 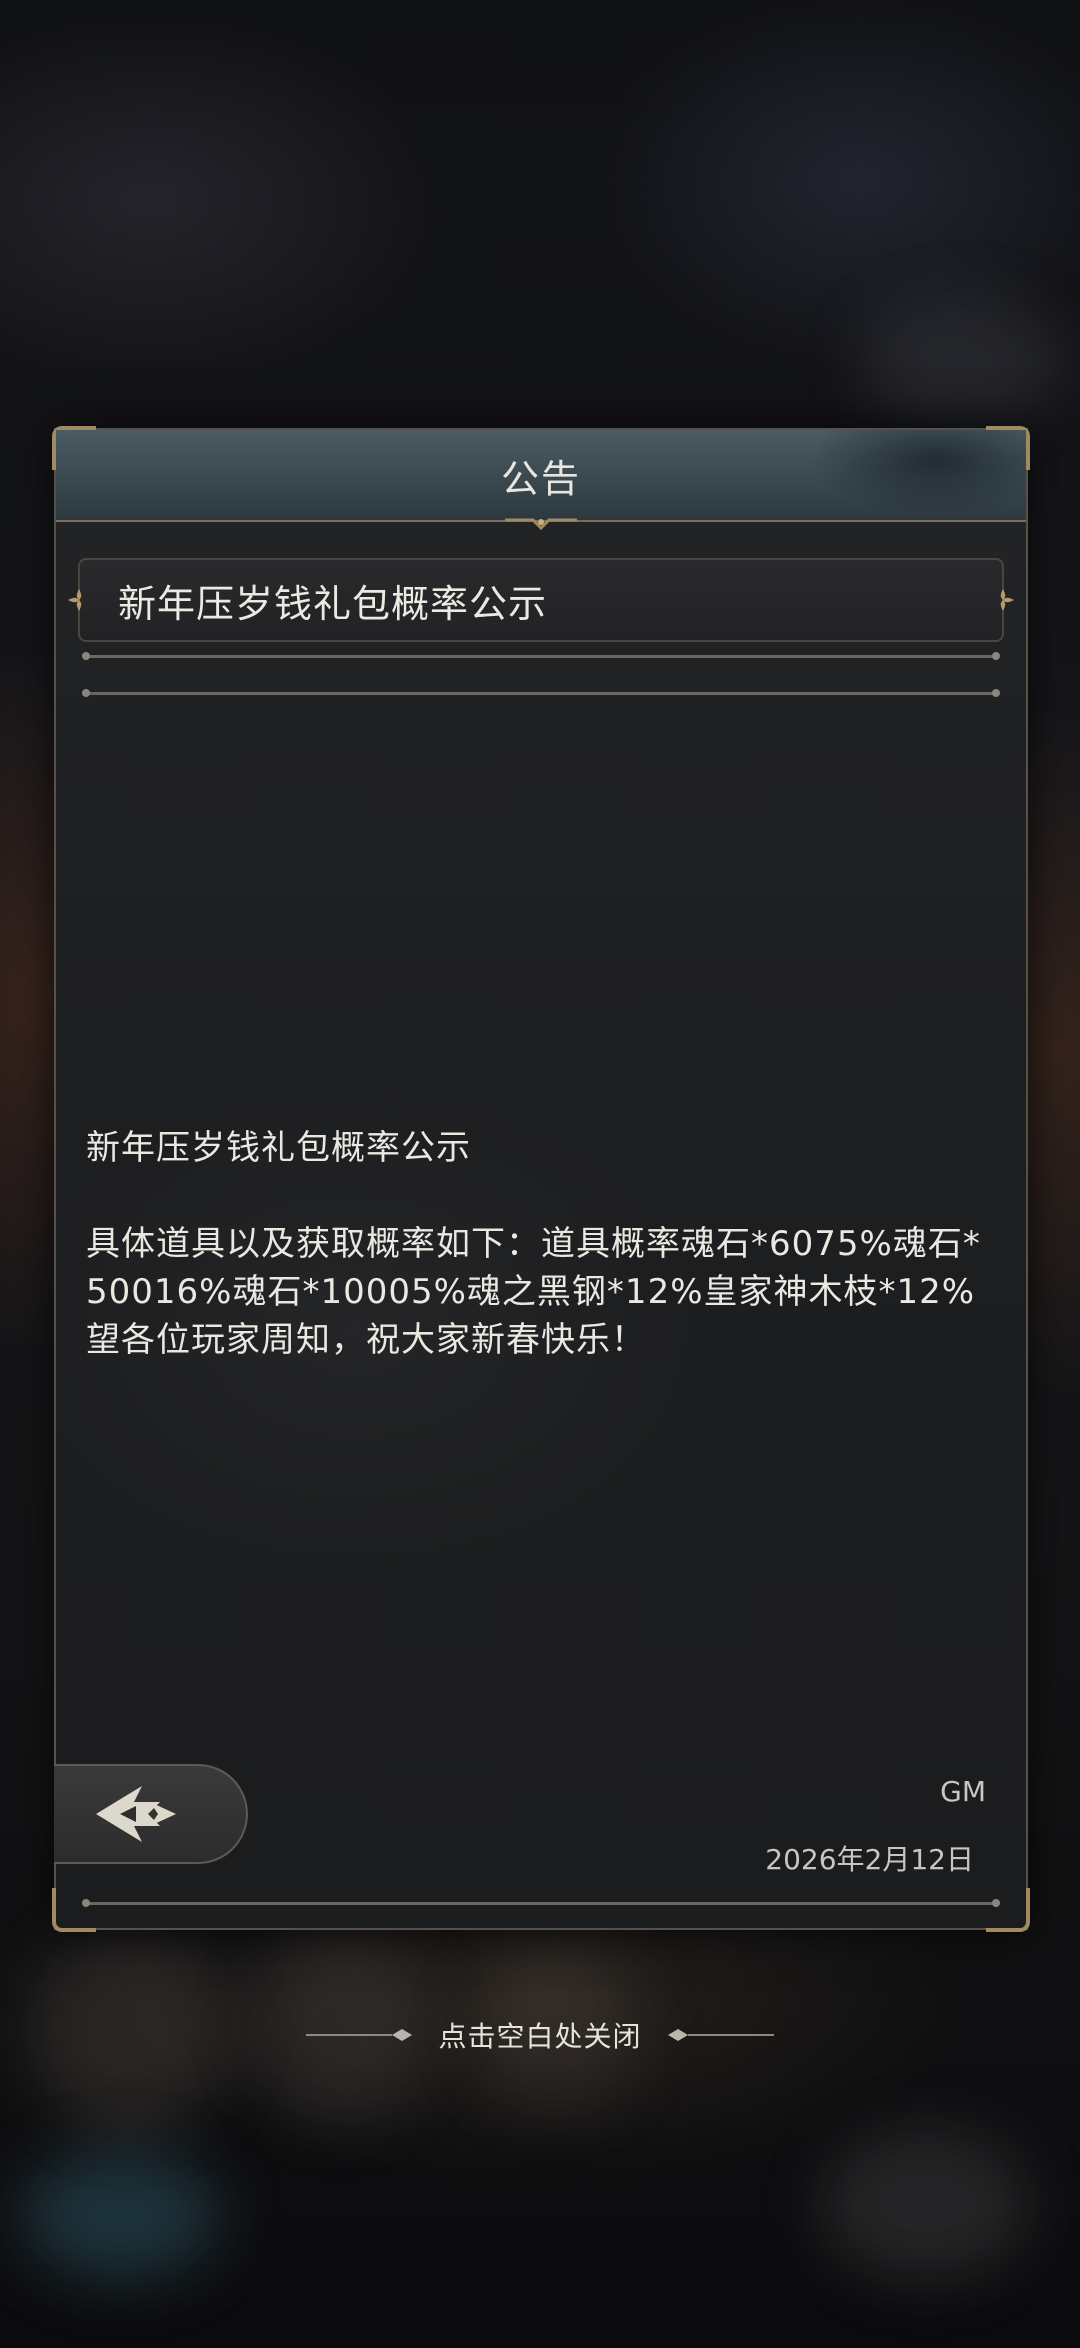 I want to click on dialog-header: 公告, so click(x=541, y=480).